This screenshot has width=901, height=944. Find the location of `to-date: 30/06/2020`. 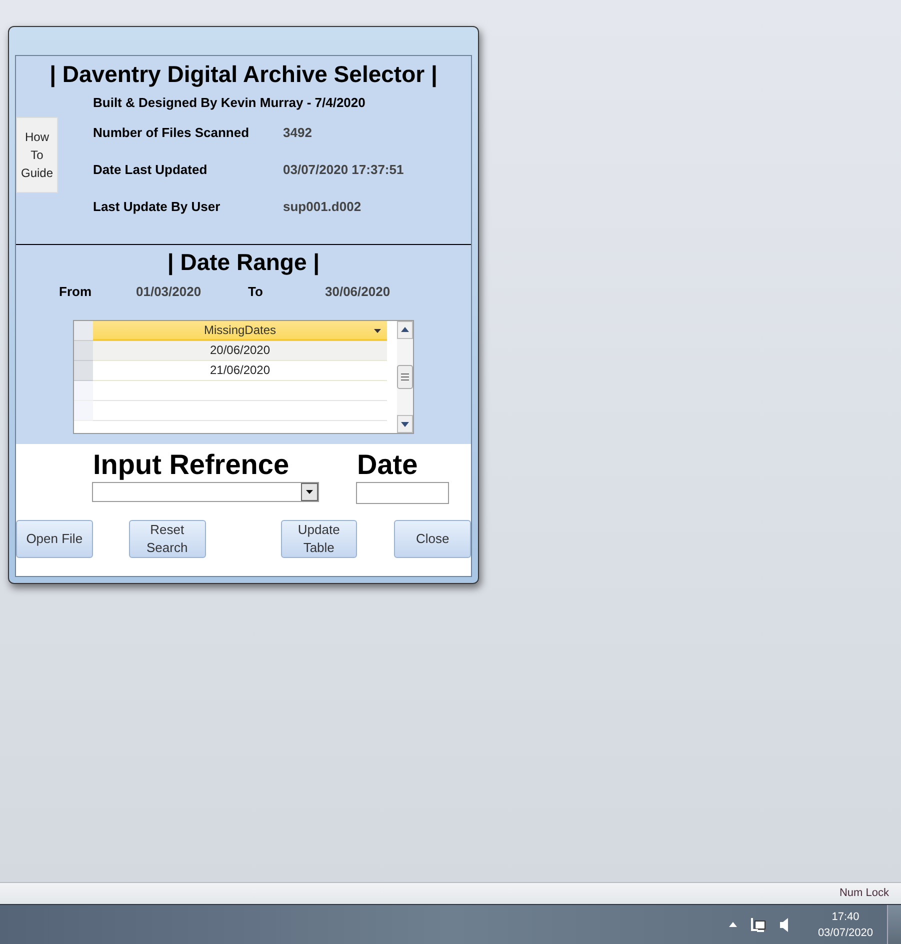

to-date: 30/06/2020 is located at coordinates (357, 292).